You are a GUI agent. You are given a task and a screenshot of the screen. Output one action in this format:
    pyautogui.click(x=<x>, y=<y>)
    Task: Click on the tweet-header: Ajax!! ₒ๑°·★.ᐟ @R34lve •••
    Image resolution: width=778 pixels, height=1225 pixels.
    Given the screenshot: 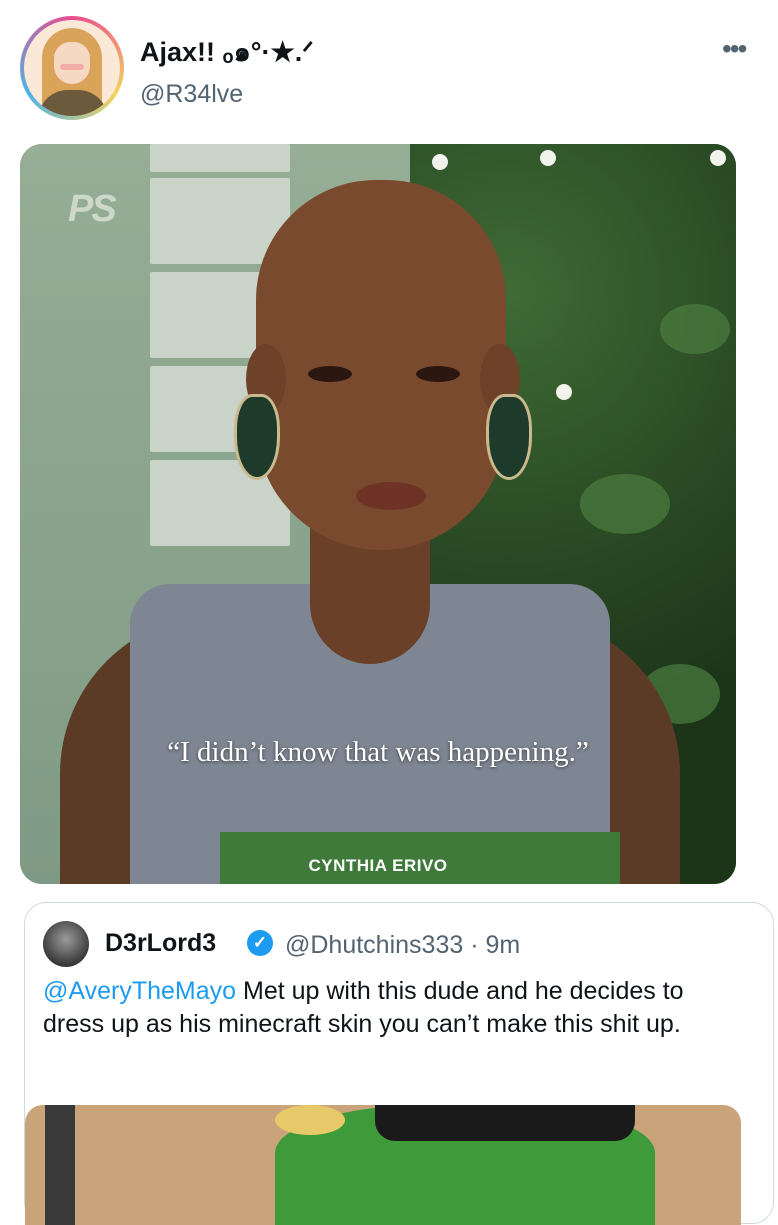 What is the action you would take?
    pyautogui.click(x=389, y=70)
    